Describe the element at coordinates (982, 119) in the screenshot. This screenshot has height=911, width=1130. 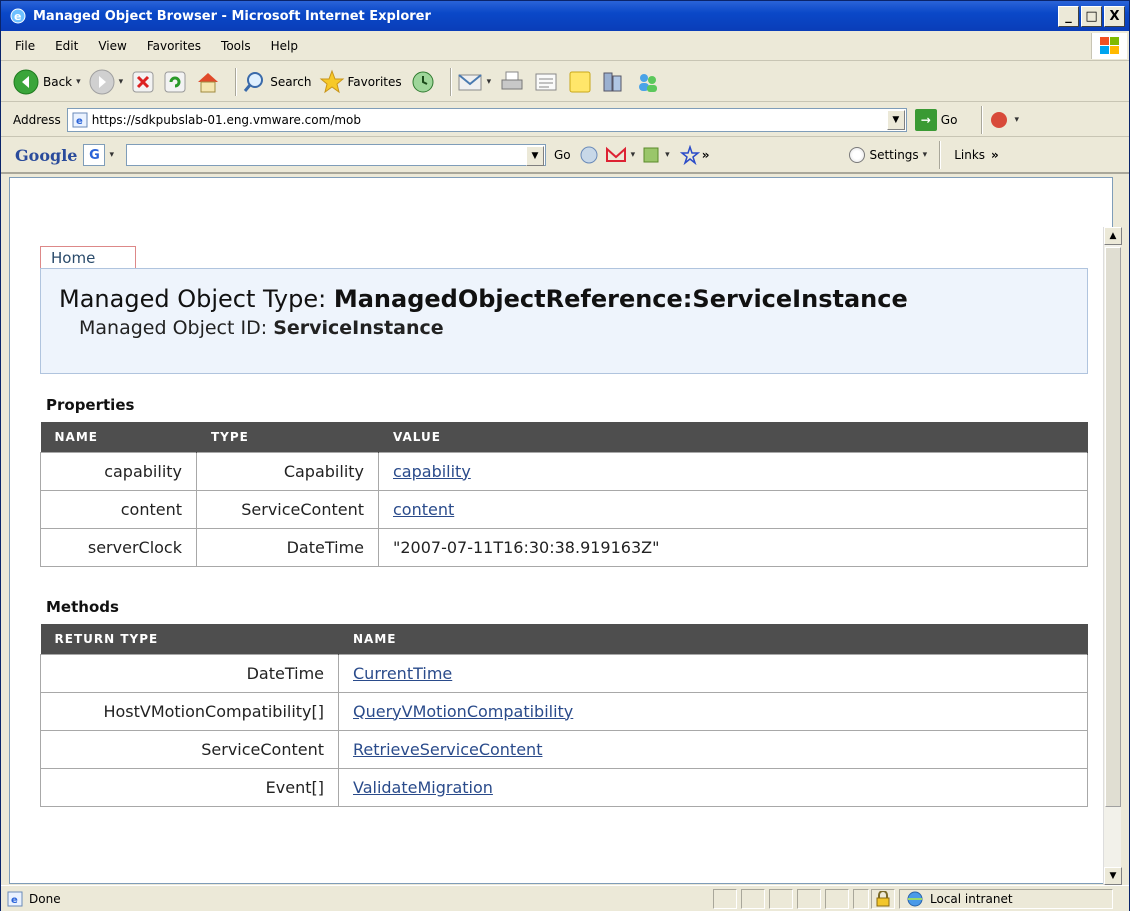
I see `toolbar-separator` at that location.